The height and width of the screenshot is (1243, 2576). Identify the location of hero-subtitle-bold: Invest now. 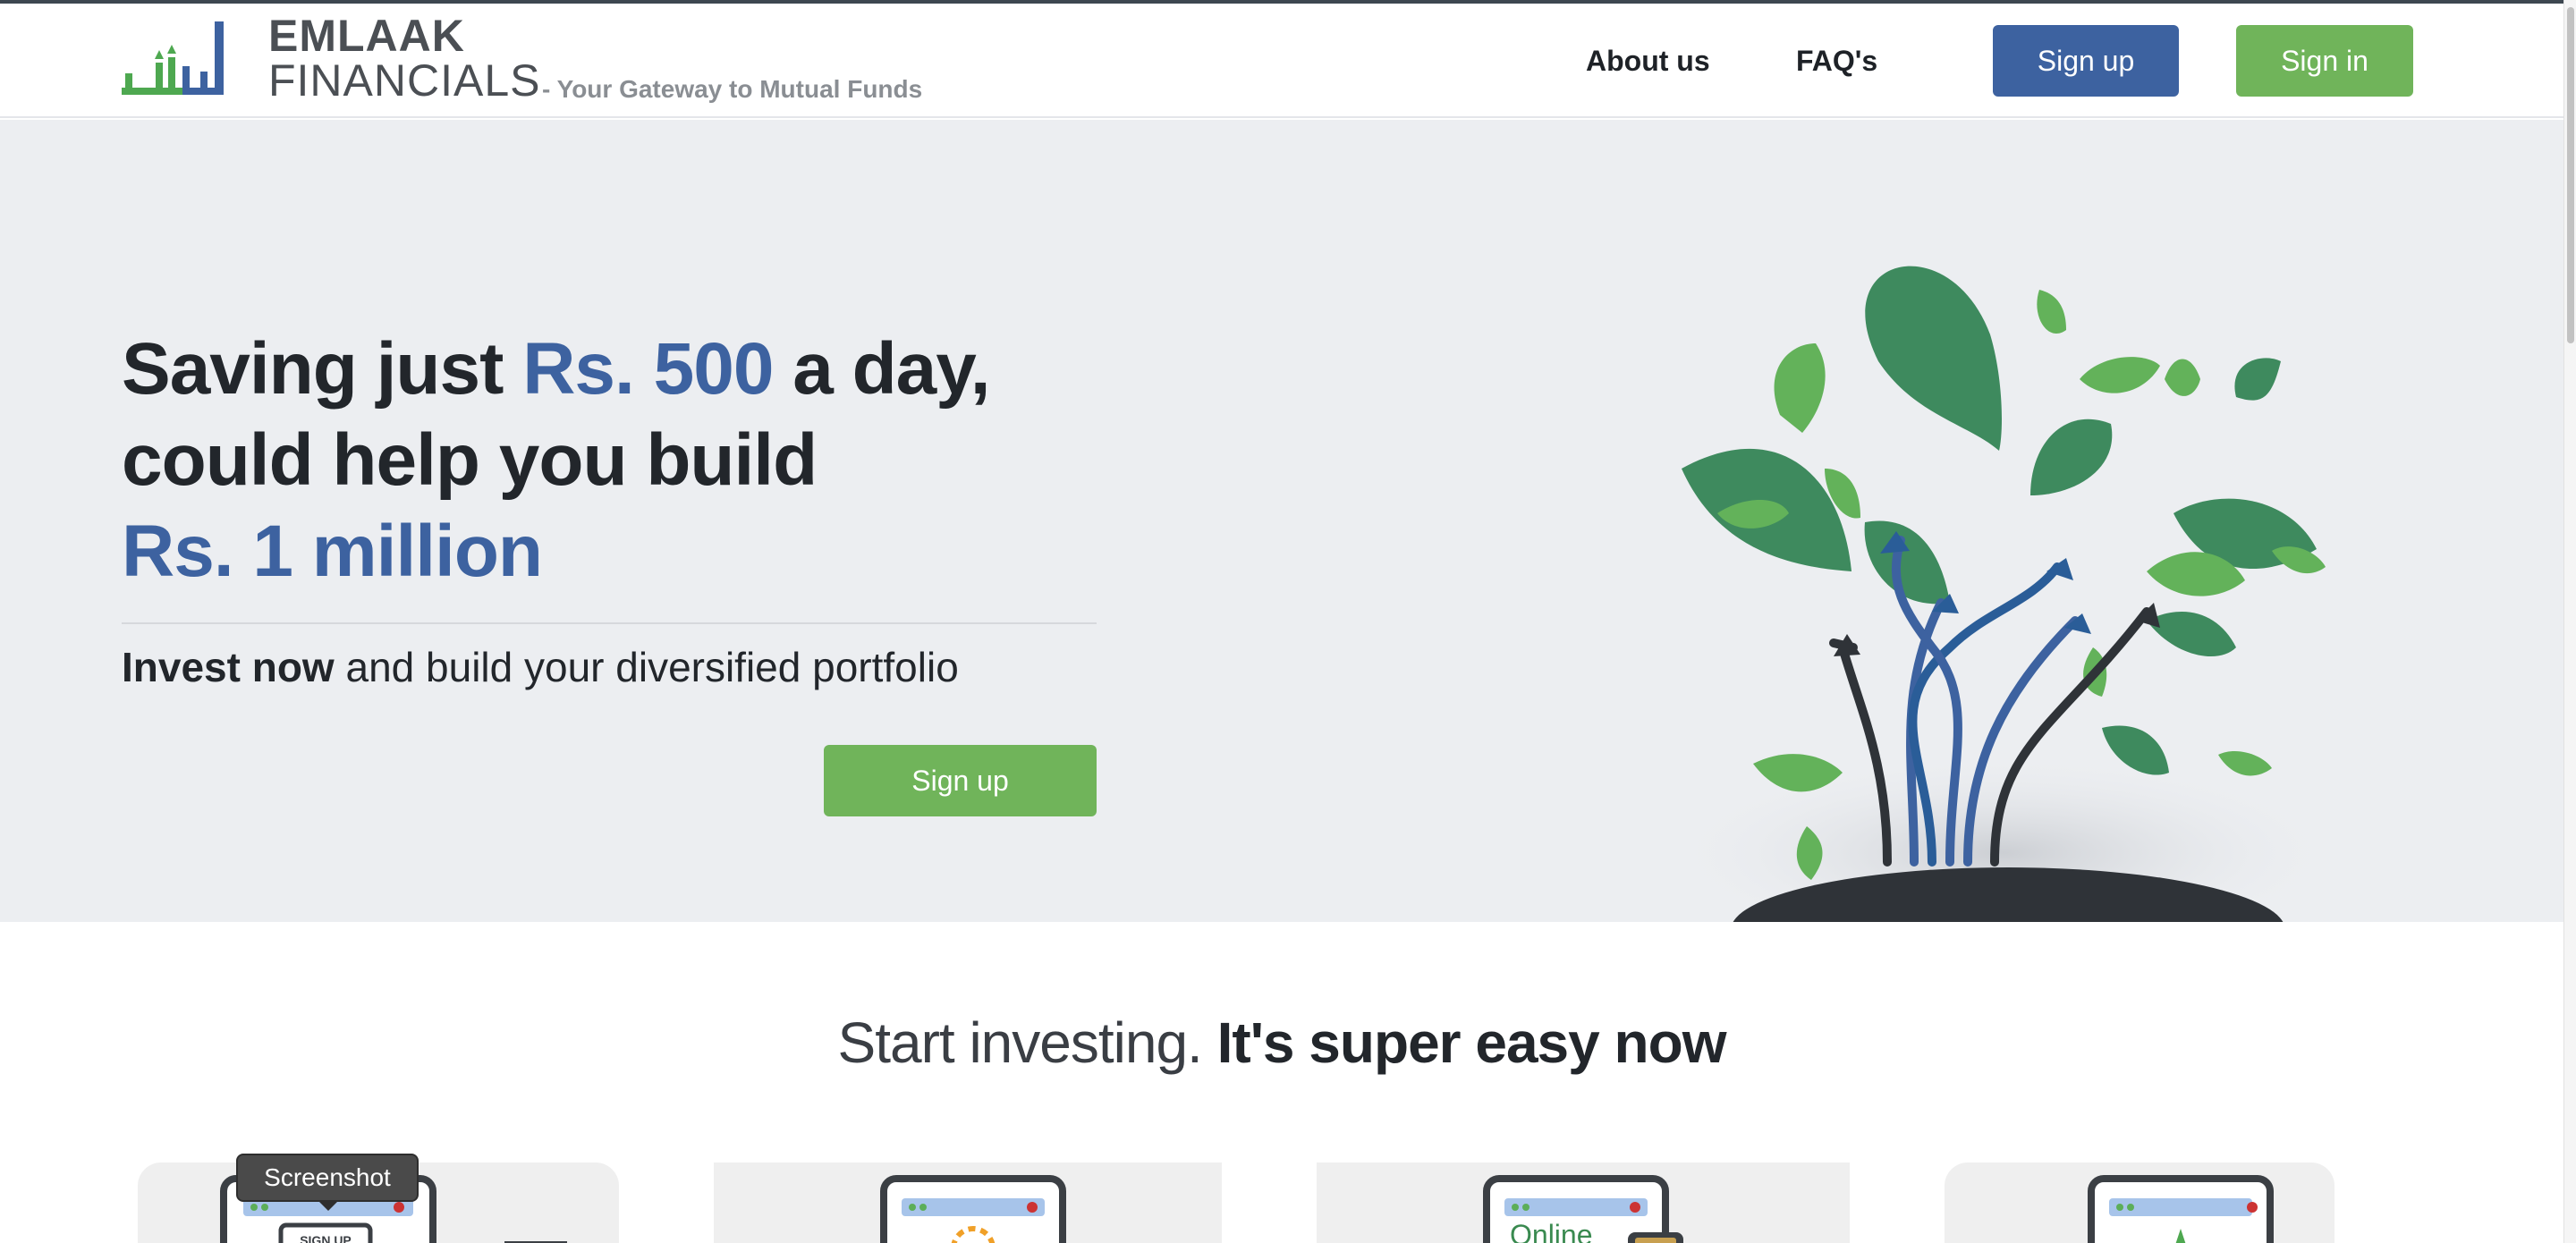
(228, 667).